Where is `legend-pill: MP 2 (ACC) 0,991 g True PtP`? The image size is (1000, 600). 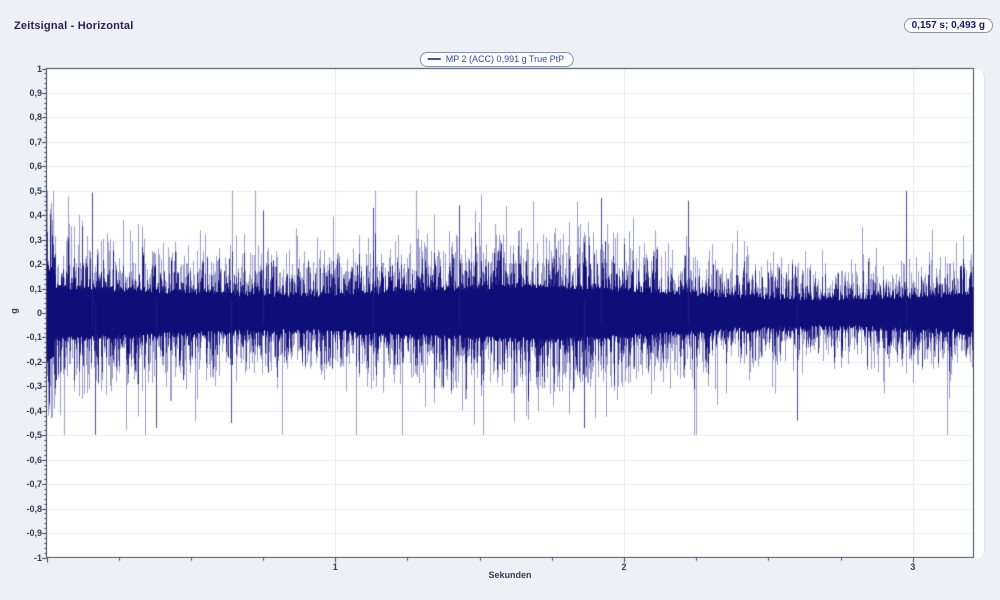 legend-pill: MP 2 (ACC) 0,991 g True PtP is located at coordinates (497, 59).